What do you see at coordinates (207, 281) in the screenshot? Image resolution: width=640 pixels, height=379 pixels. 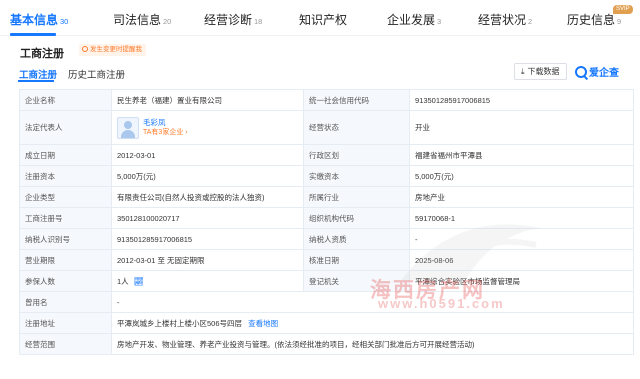 I see `insured-count-cell: 1人 📈︎` at bounding box center [207, 281].